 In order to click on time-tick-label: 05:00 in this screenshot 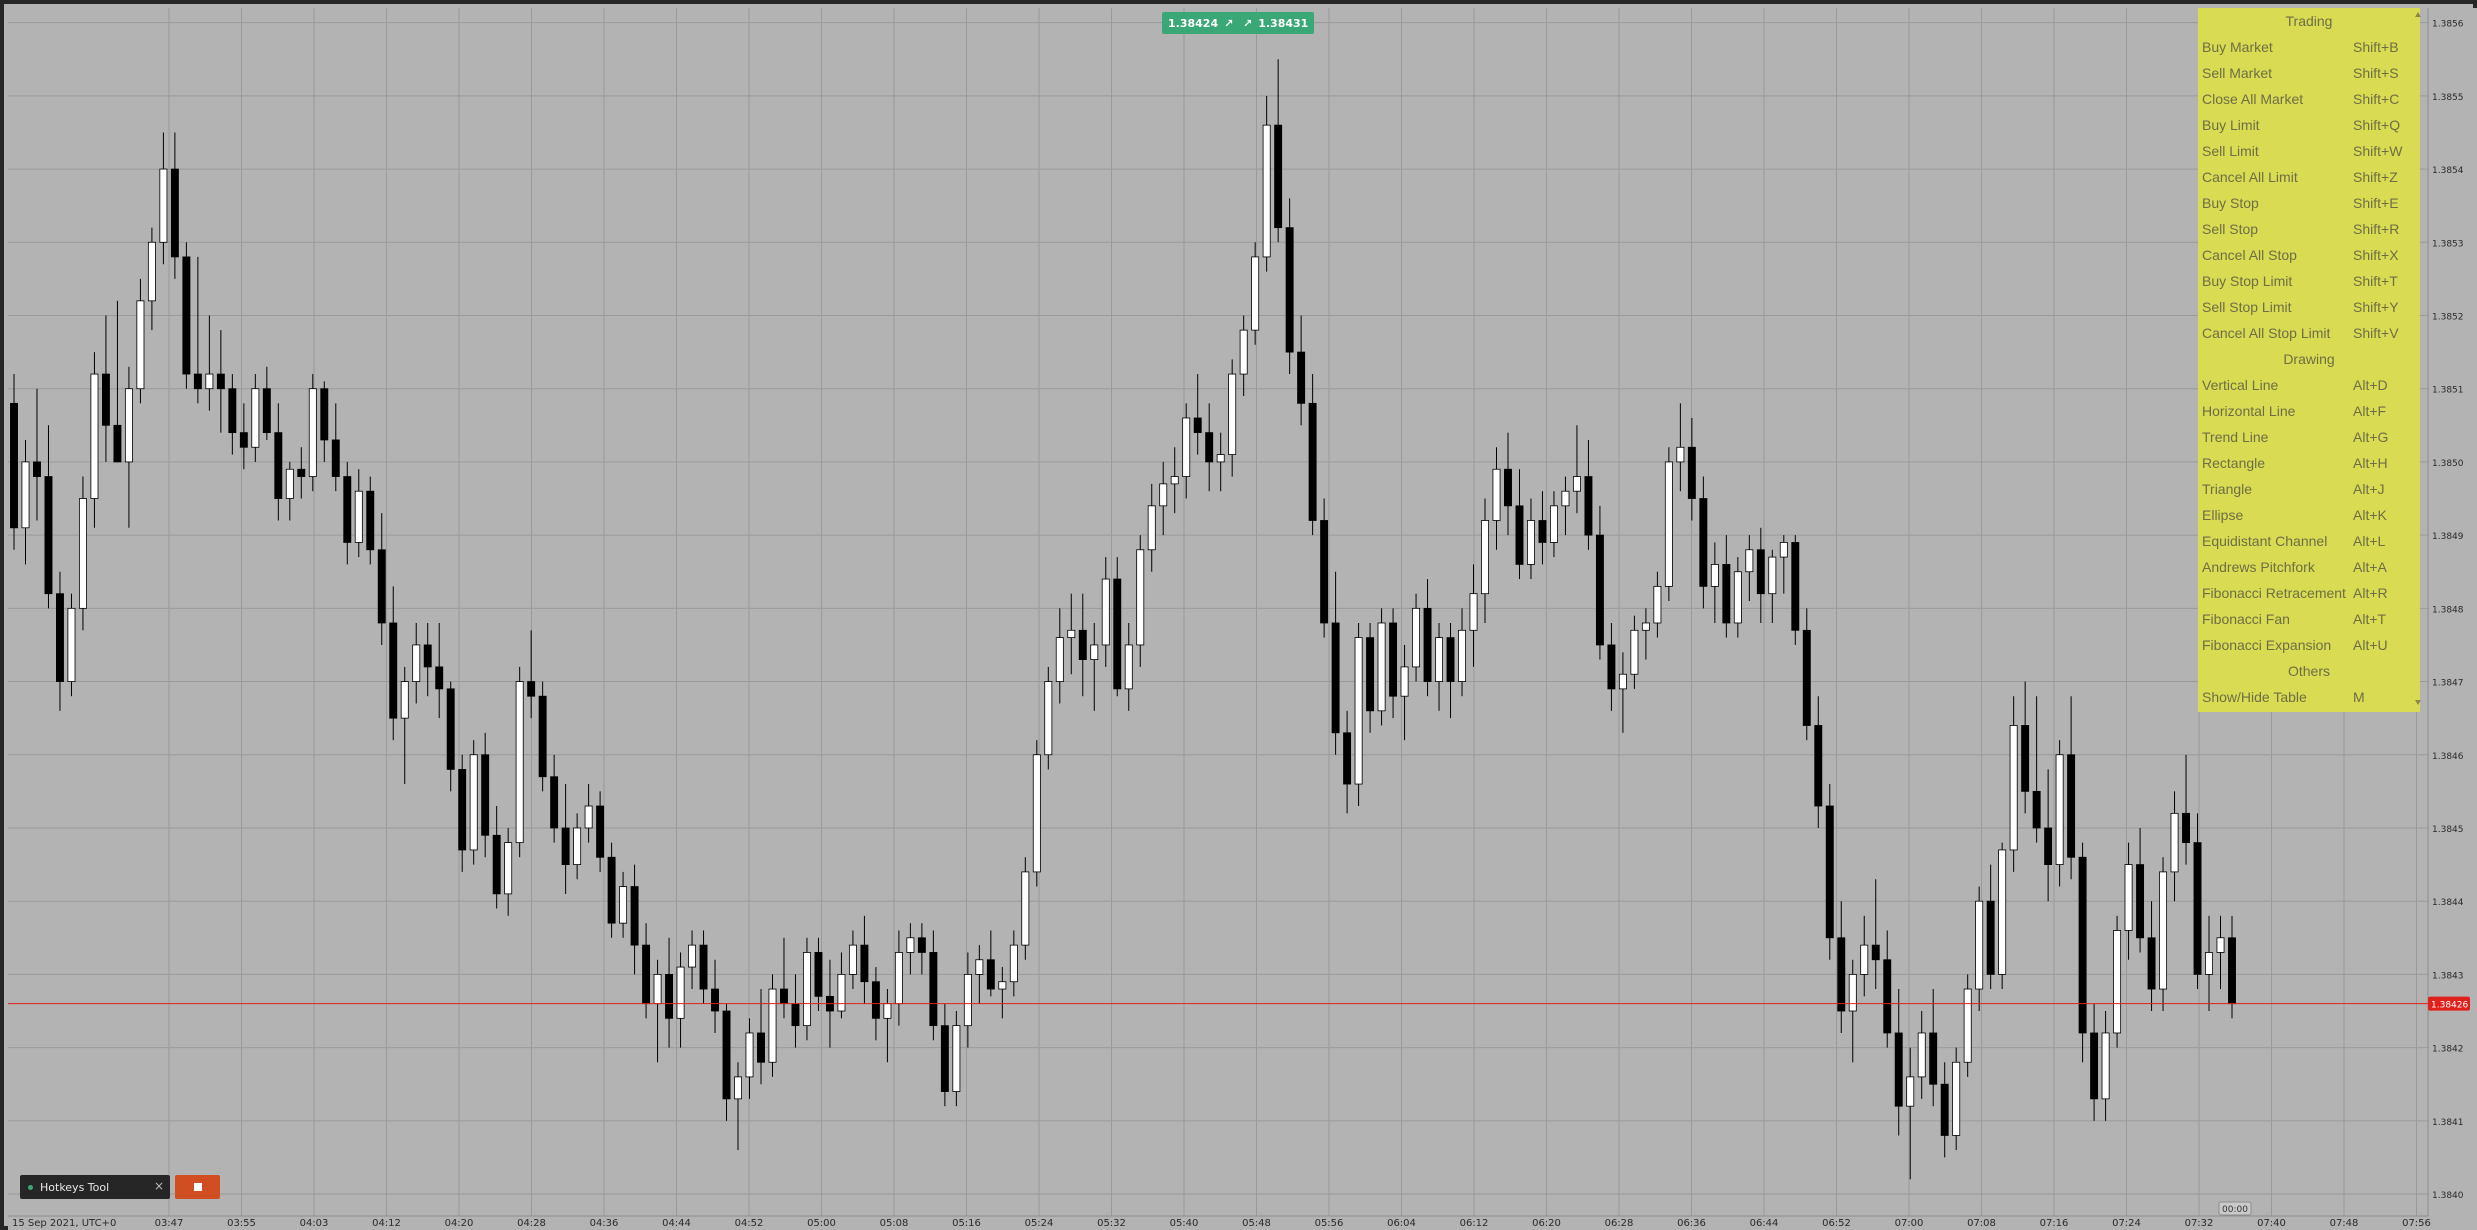, I will do `click(821, 1223)`.